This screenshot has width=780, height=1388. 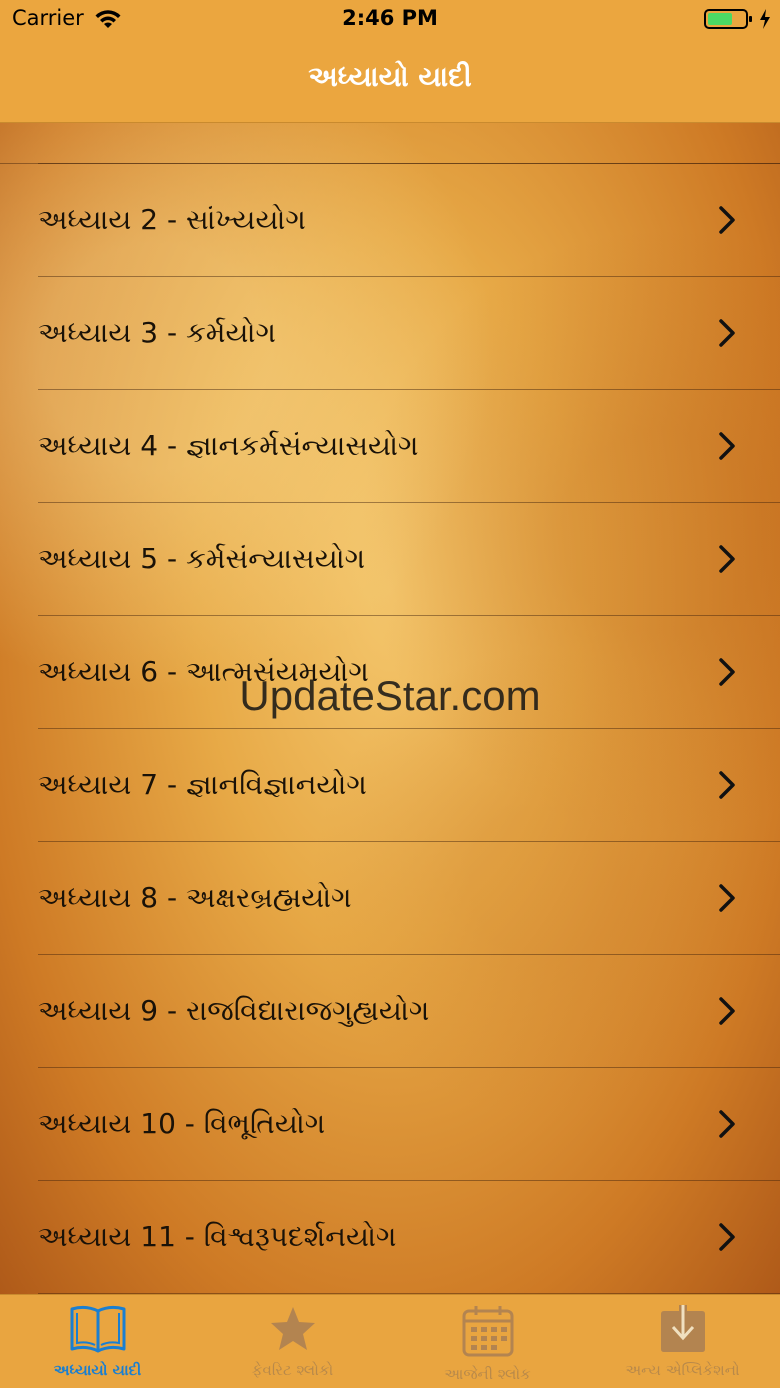 I want to click on tab-chapter-list: અધ્યાયો યાદી, so click(x=97, y=1341).